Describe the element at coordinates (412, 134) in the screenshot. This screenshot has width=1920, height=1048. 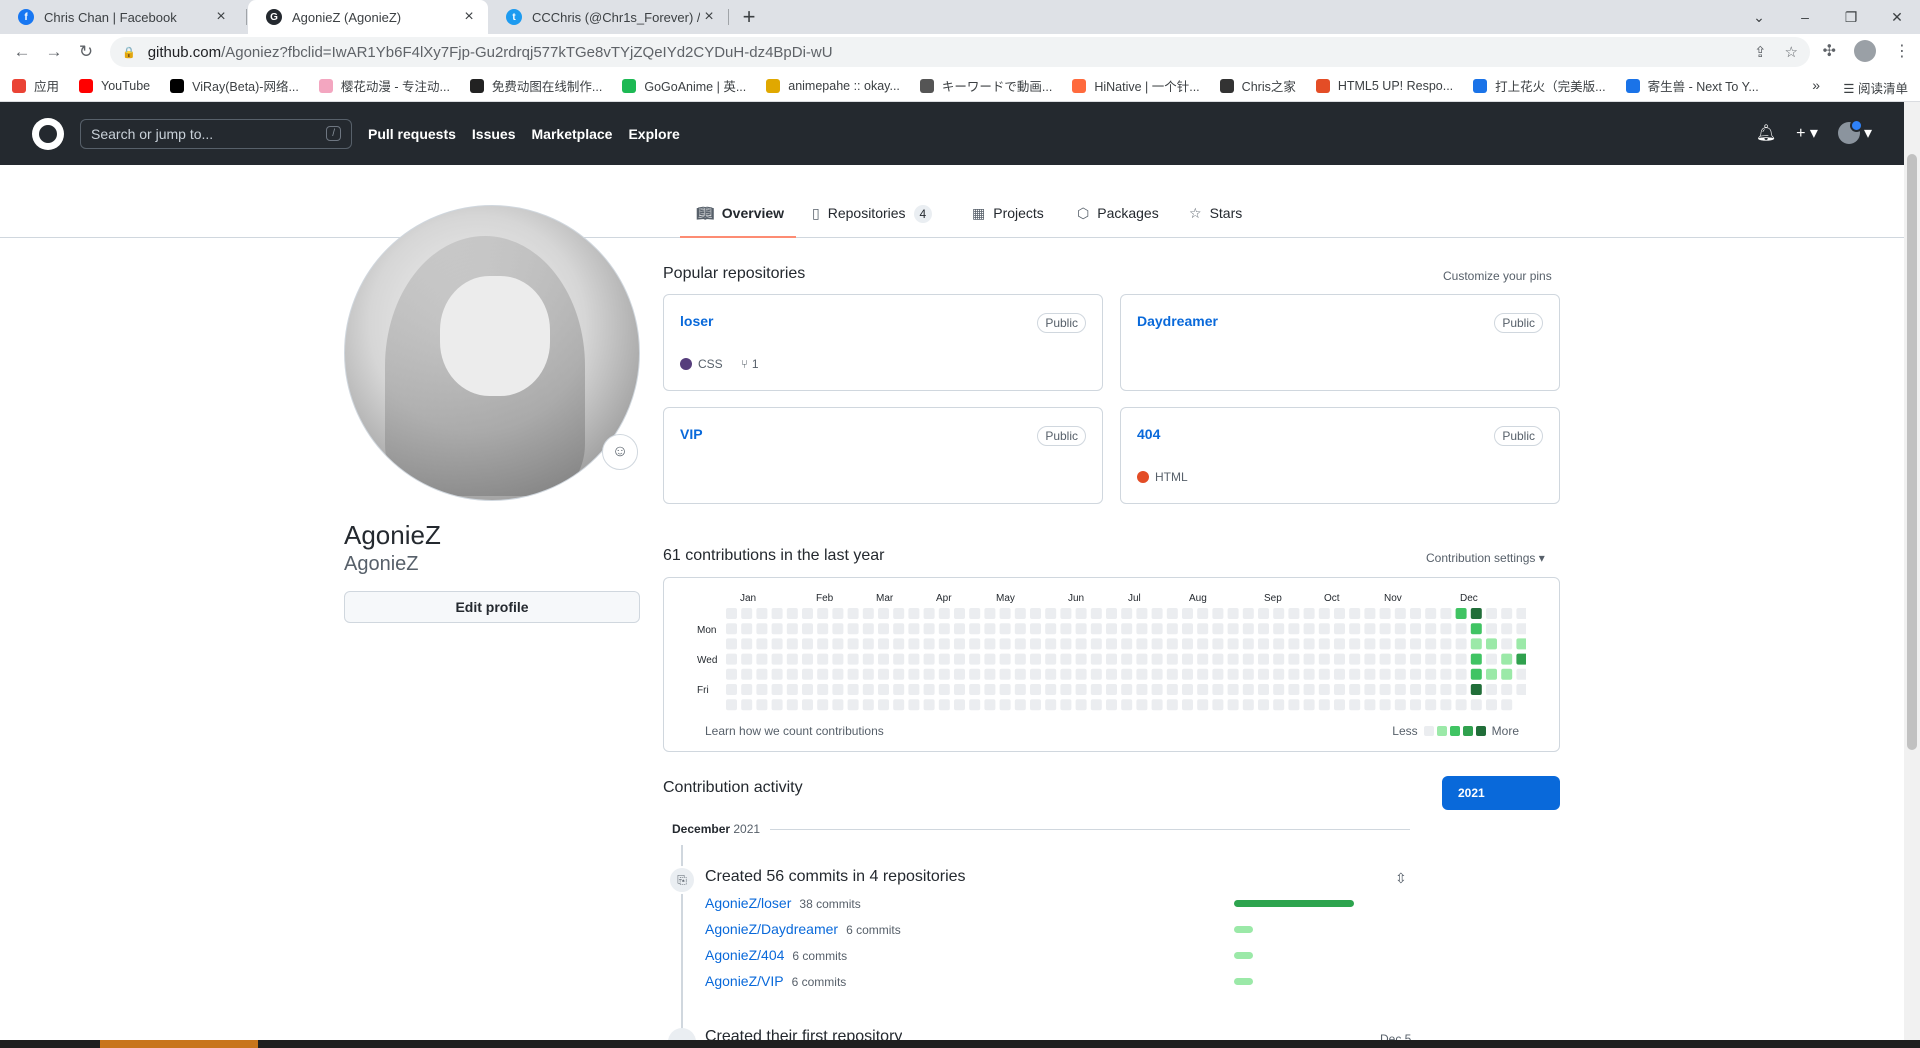
I see `nav-pull-requests: Pull requests` at that location.